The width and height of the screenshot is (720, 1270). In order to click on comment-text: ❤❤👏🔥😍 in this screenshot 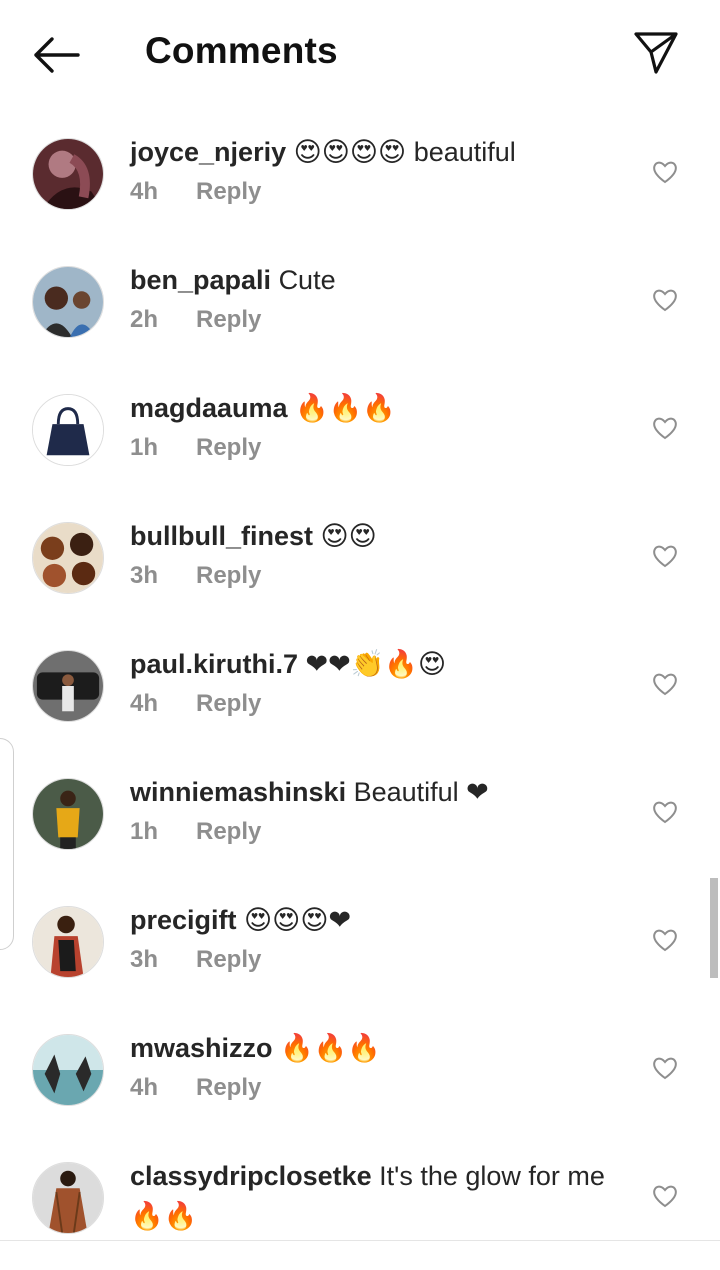, I will do `click(376, 664)`.